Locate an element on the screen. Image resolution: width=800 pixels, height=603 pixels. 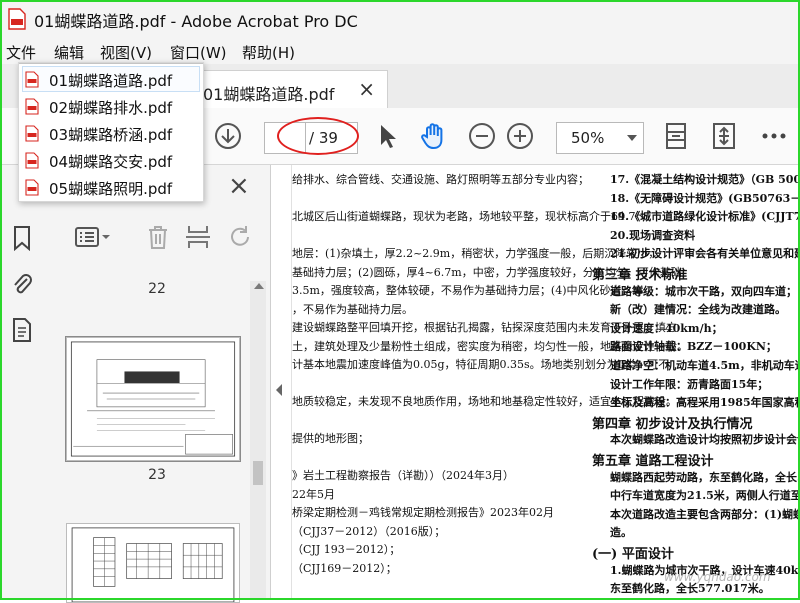
zoom-in-icon is located at coordinates (520, 136).